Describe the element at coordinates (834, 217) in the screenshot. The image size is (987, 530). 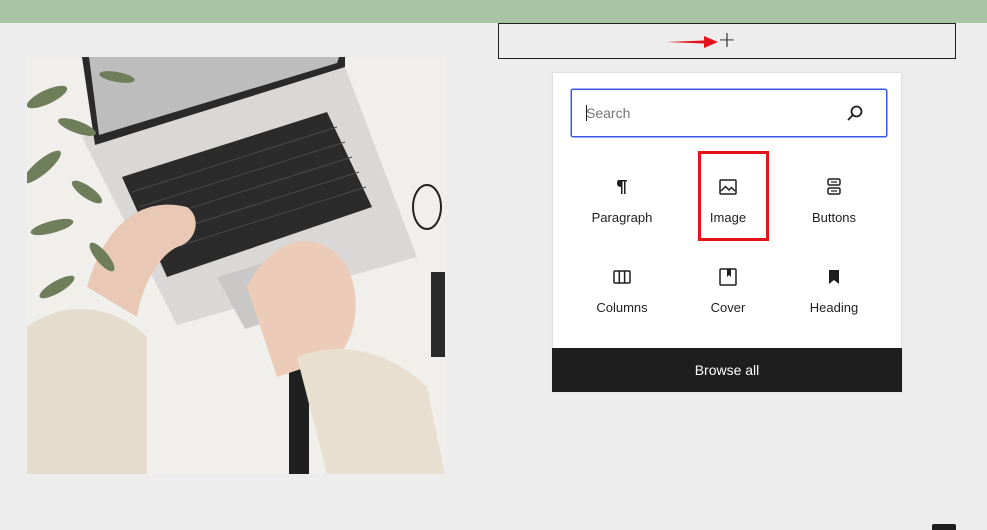
I see `block-label: Buttons` at that location.